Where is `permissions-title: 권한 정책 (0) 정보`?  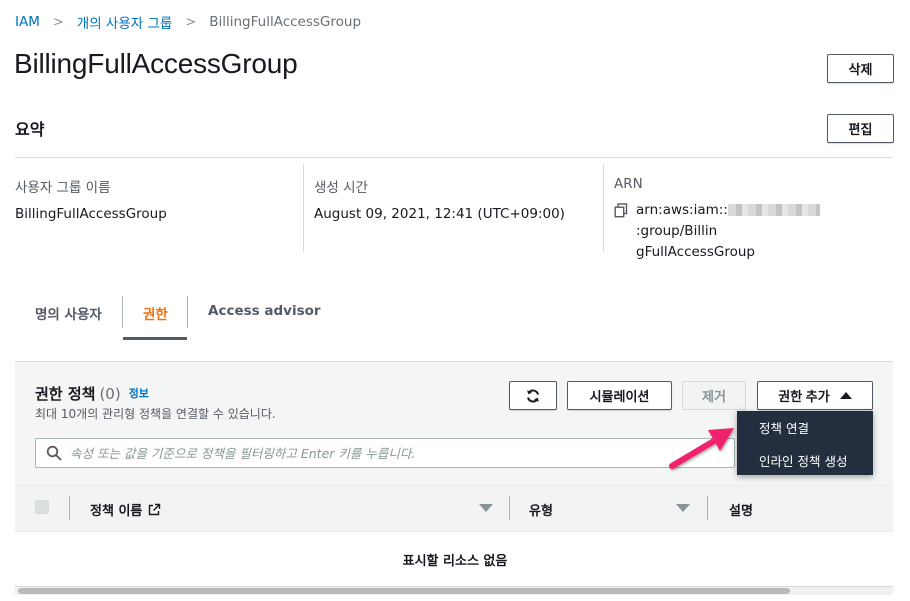 permissions-title: 권한 정책 (0) 정보 is located at coordinates (92, 393).